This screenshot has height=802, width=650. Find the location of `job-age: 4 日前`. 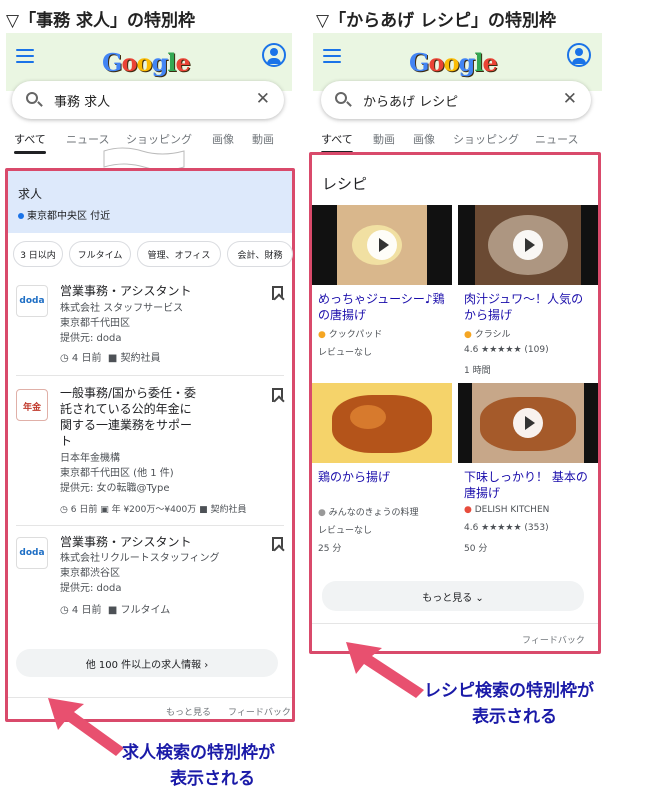

job-age: 4 日前 is located at coordinates (86, 358).